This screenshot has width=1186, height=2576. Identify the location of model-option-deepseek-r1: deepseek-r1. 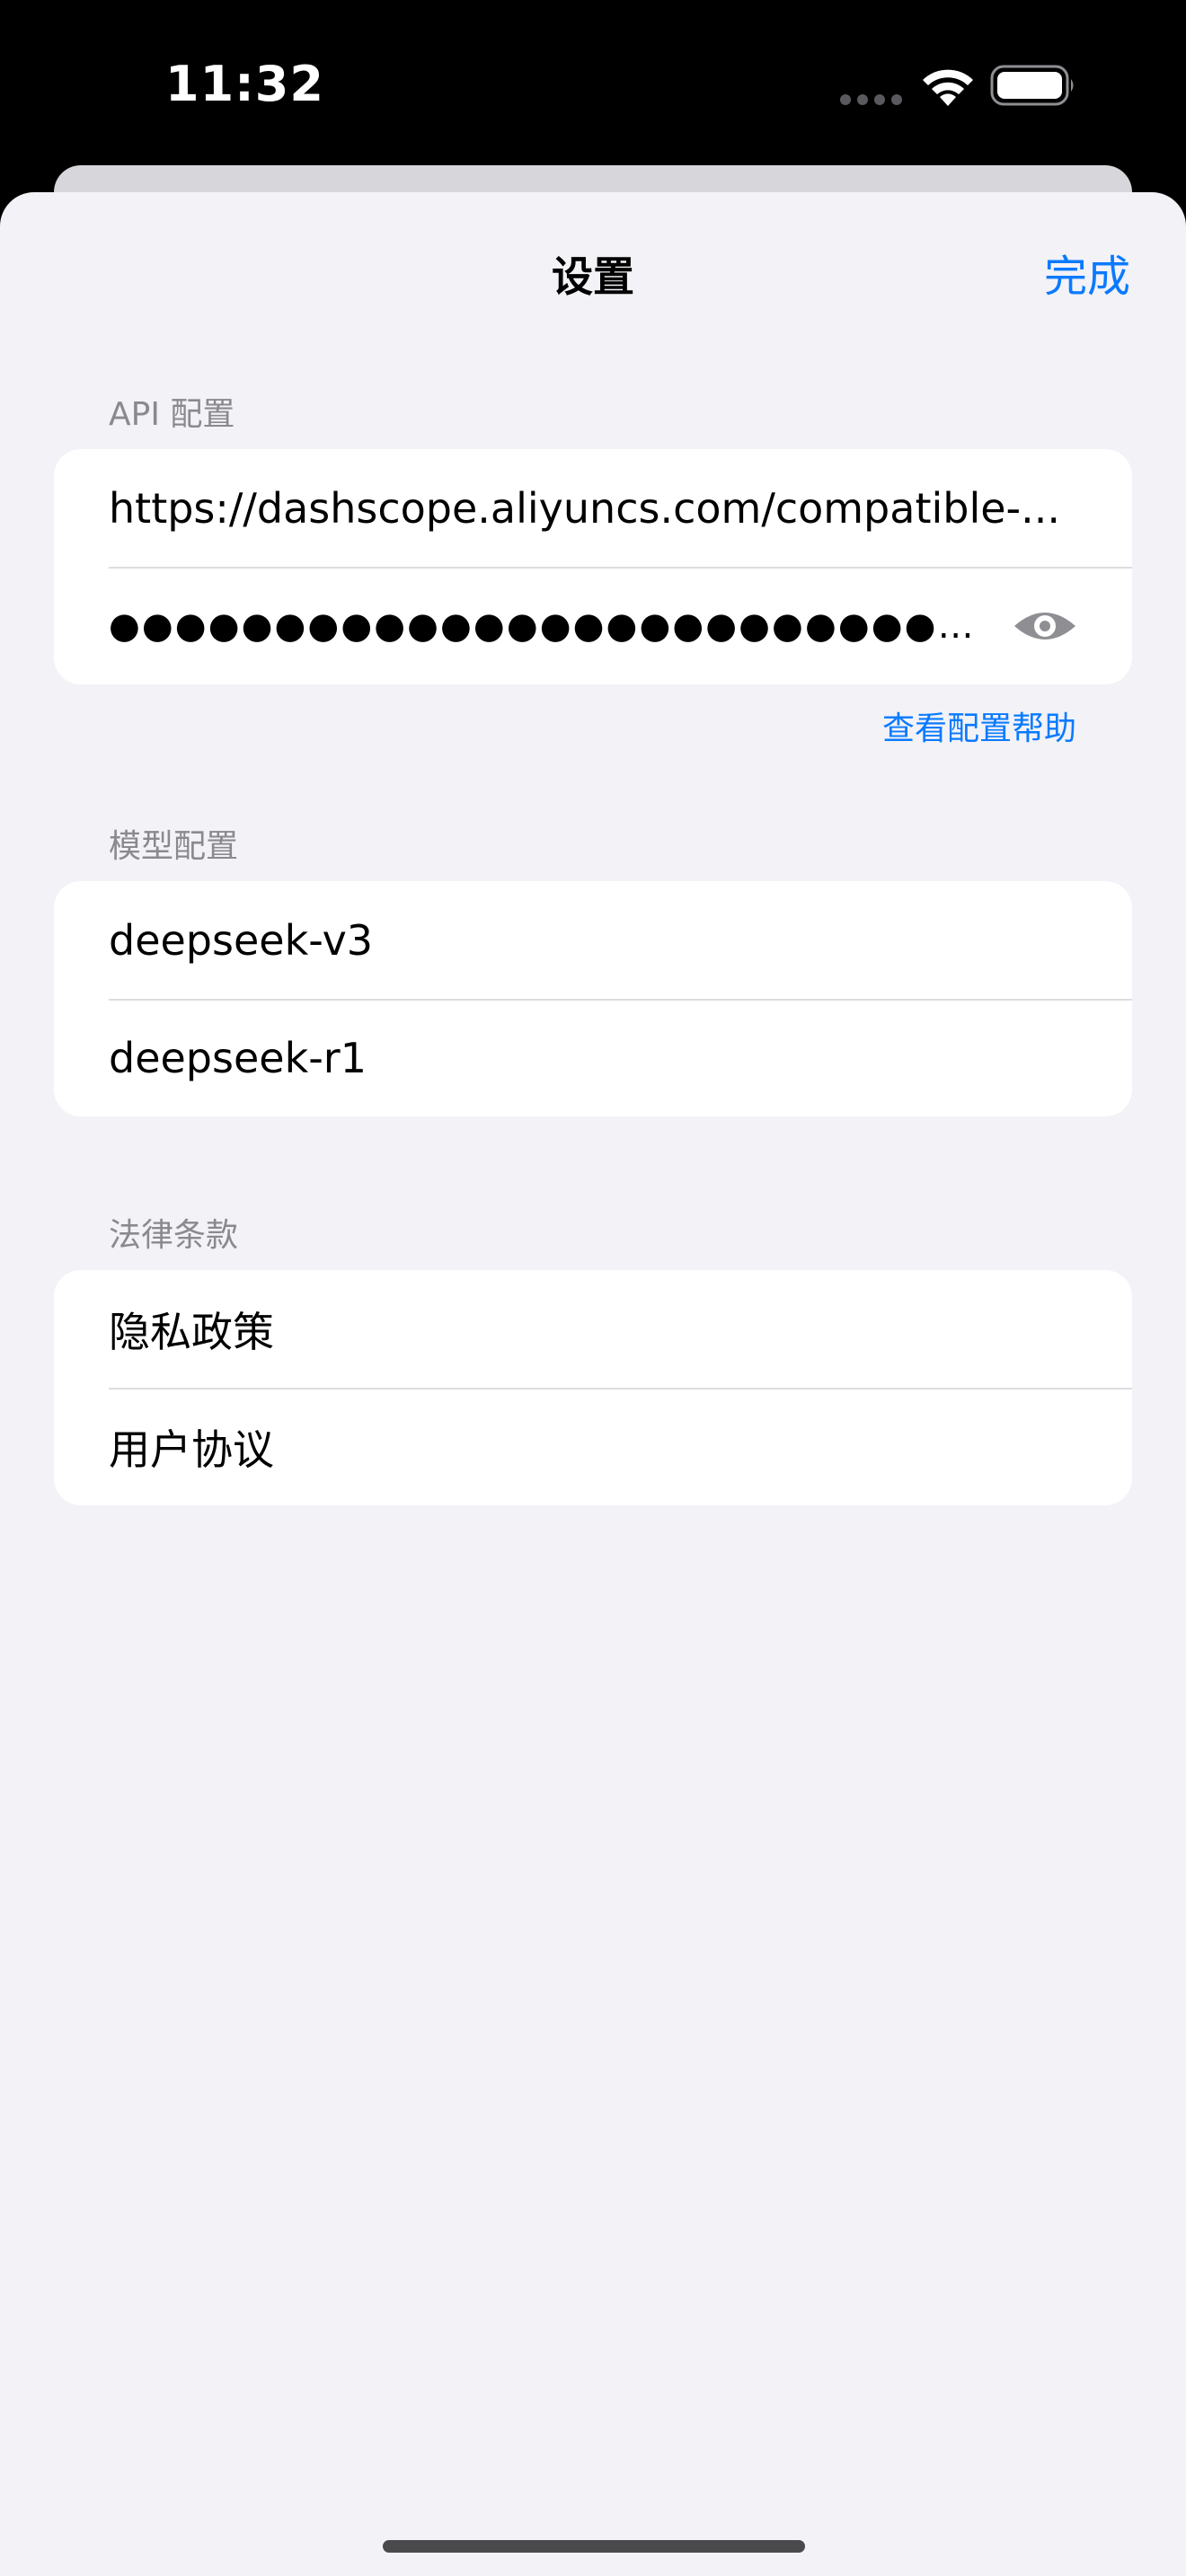
(593, 1057).